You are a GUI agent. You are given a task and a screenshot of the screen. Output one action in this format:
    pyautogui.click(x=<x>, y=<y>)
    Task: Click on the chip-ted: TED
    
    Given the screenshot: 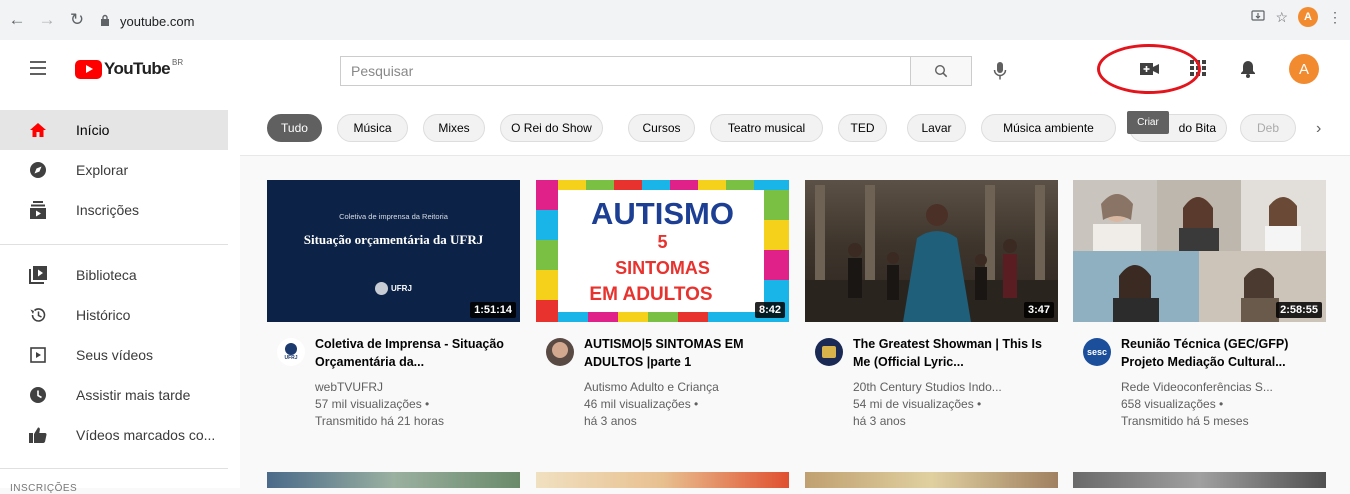 What is the action you would take?
    pyautogui.click(x=862, y=128)
    